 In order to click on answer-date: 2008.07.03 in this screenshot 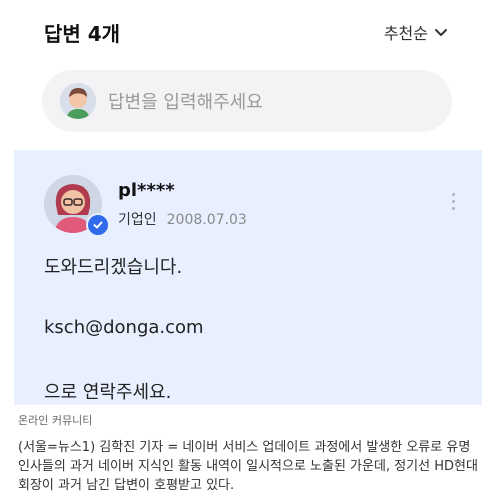, I will do `click(206, 220)`.